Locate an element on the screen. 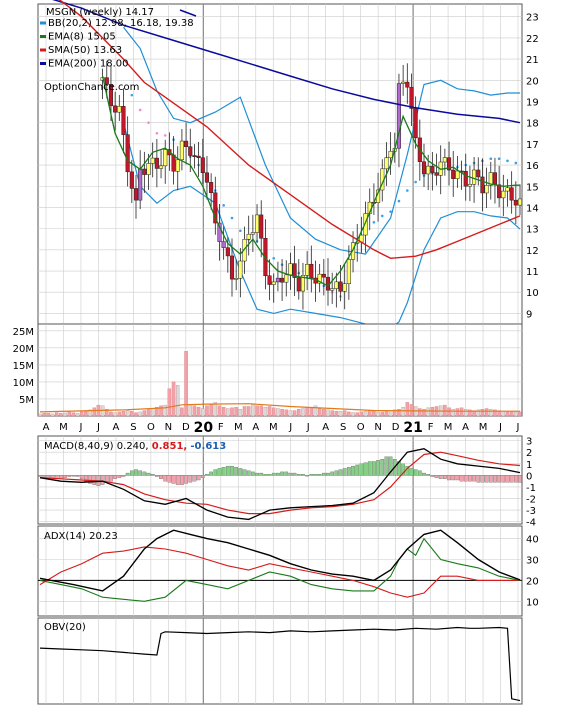 The width and height of the screenshot is (566, 706). month-label: F is located at coordinates (431, 427).